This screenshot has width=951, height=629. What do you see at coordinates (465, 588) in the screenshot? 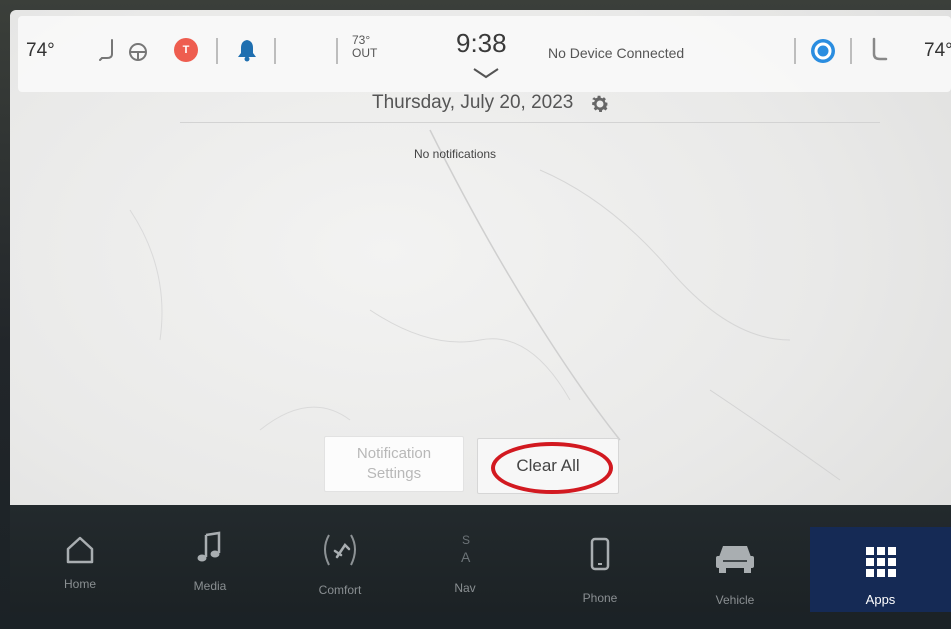
I see `nav-navigation-label: Nav` at bounding box center [465, 588].